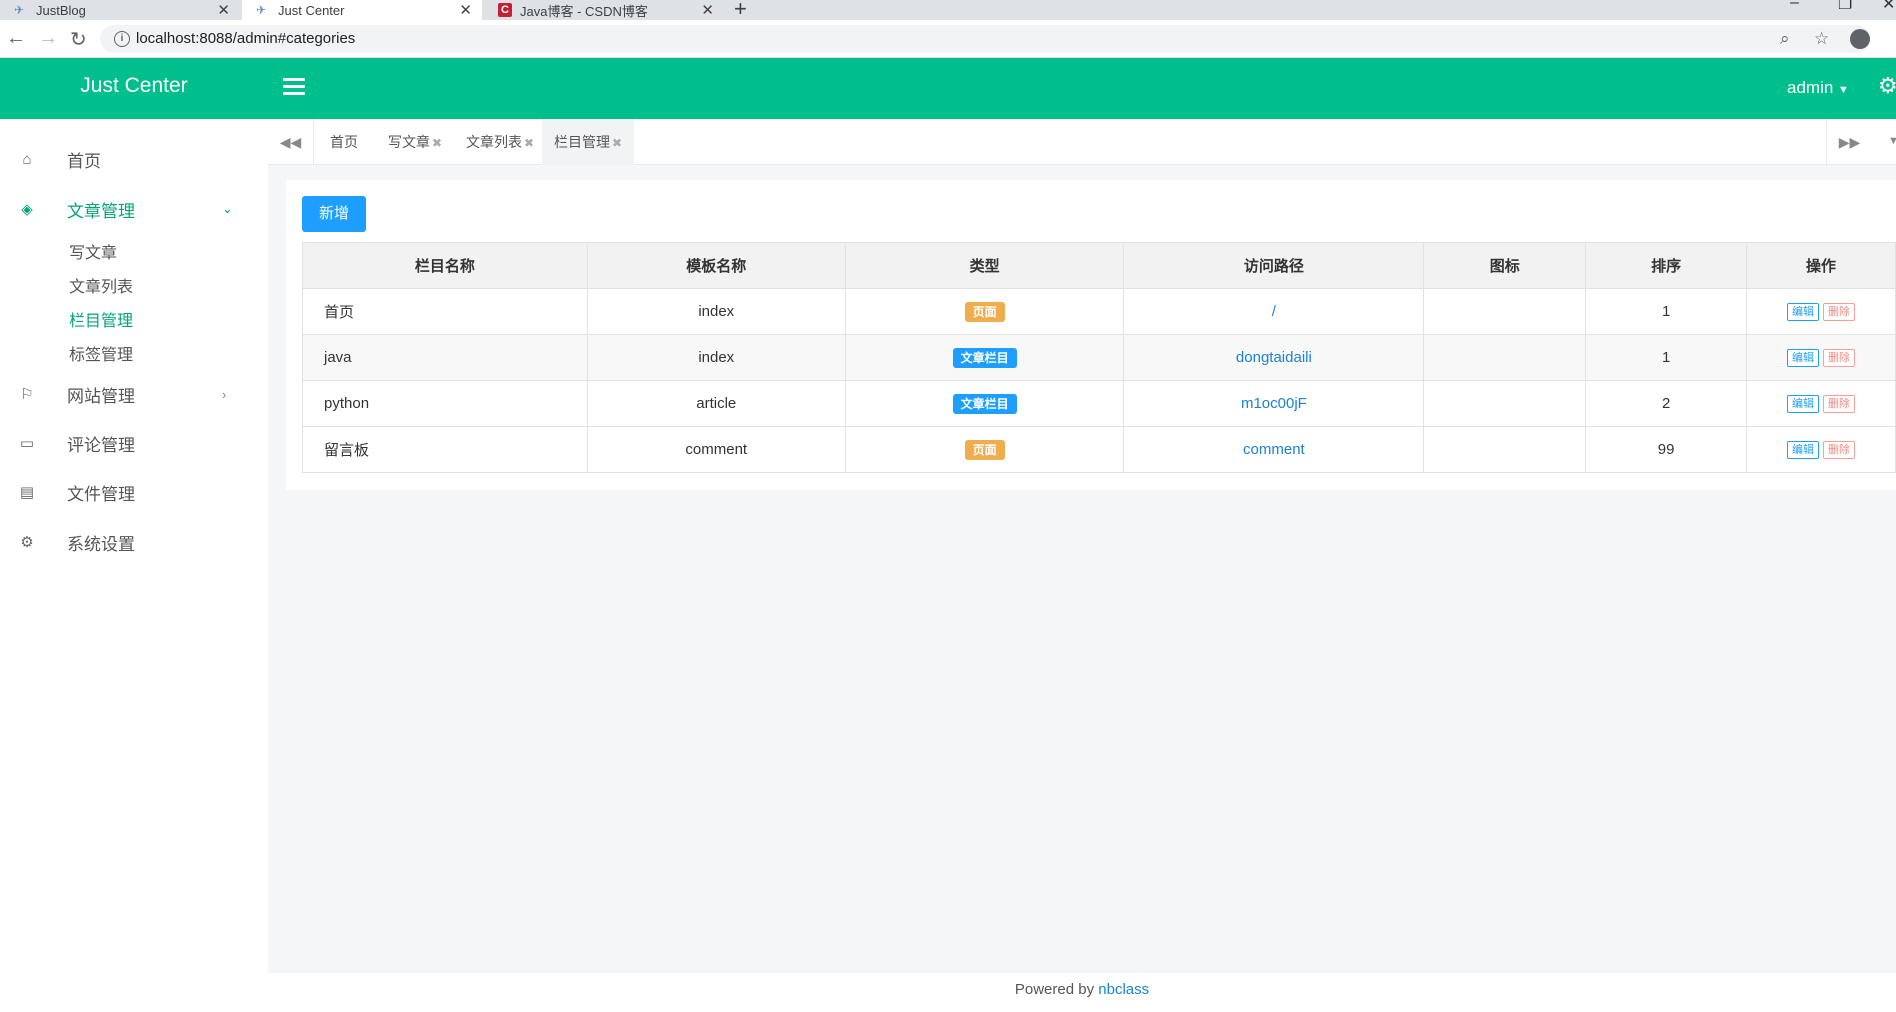 Image resolution: width=1896 pixels, height=1012 pixels. Describe the element at coordinates (588, 142) in the screenshot. I see `tab-categories: 栏目管理 ✖` at that location.